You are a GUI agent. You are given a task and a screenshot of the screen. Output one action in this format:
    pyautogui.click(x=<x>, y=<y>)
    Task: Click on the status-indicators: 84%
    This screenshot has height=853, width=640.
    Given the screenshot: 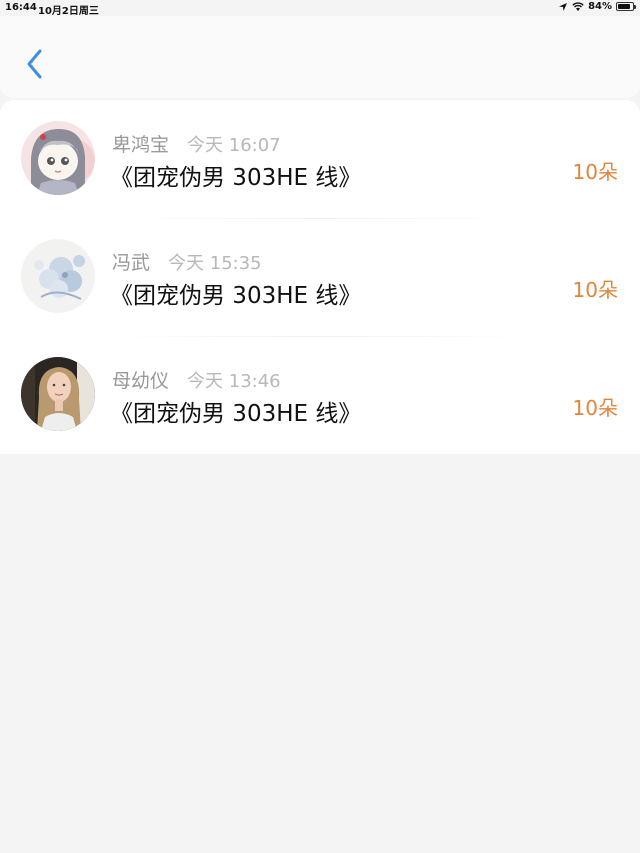 What is the action you would take?
    pyautogui.click(x=597, y=6)
    